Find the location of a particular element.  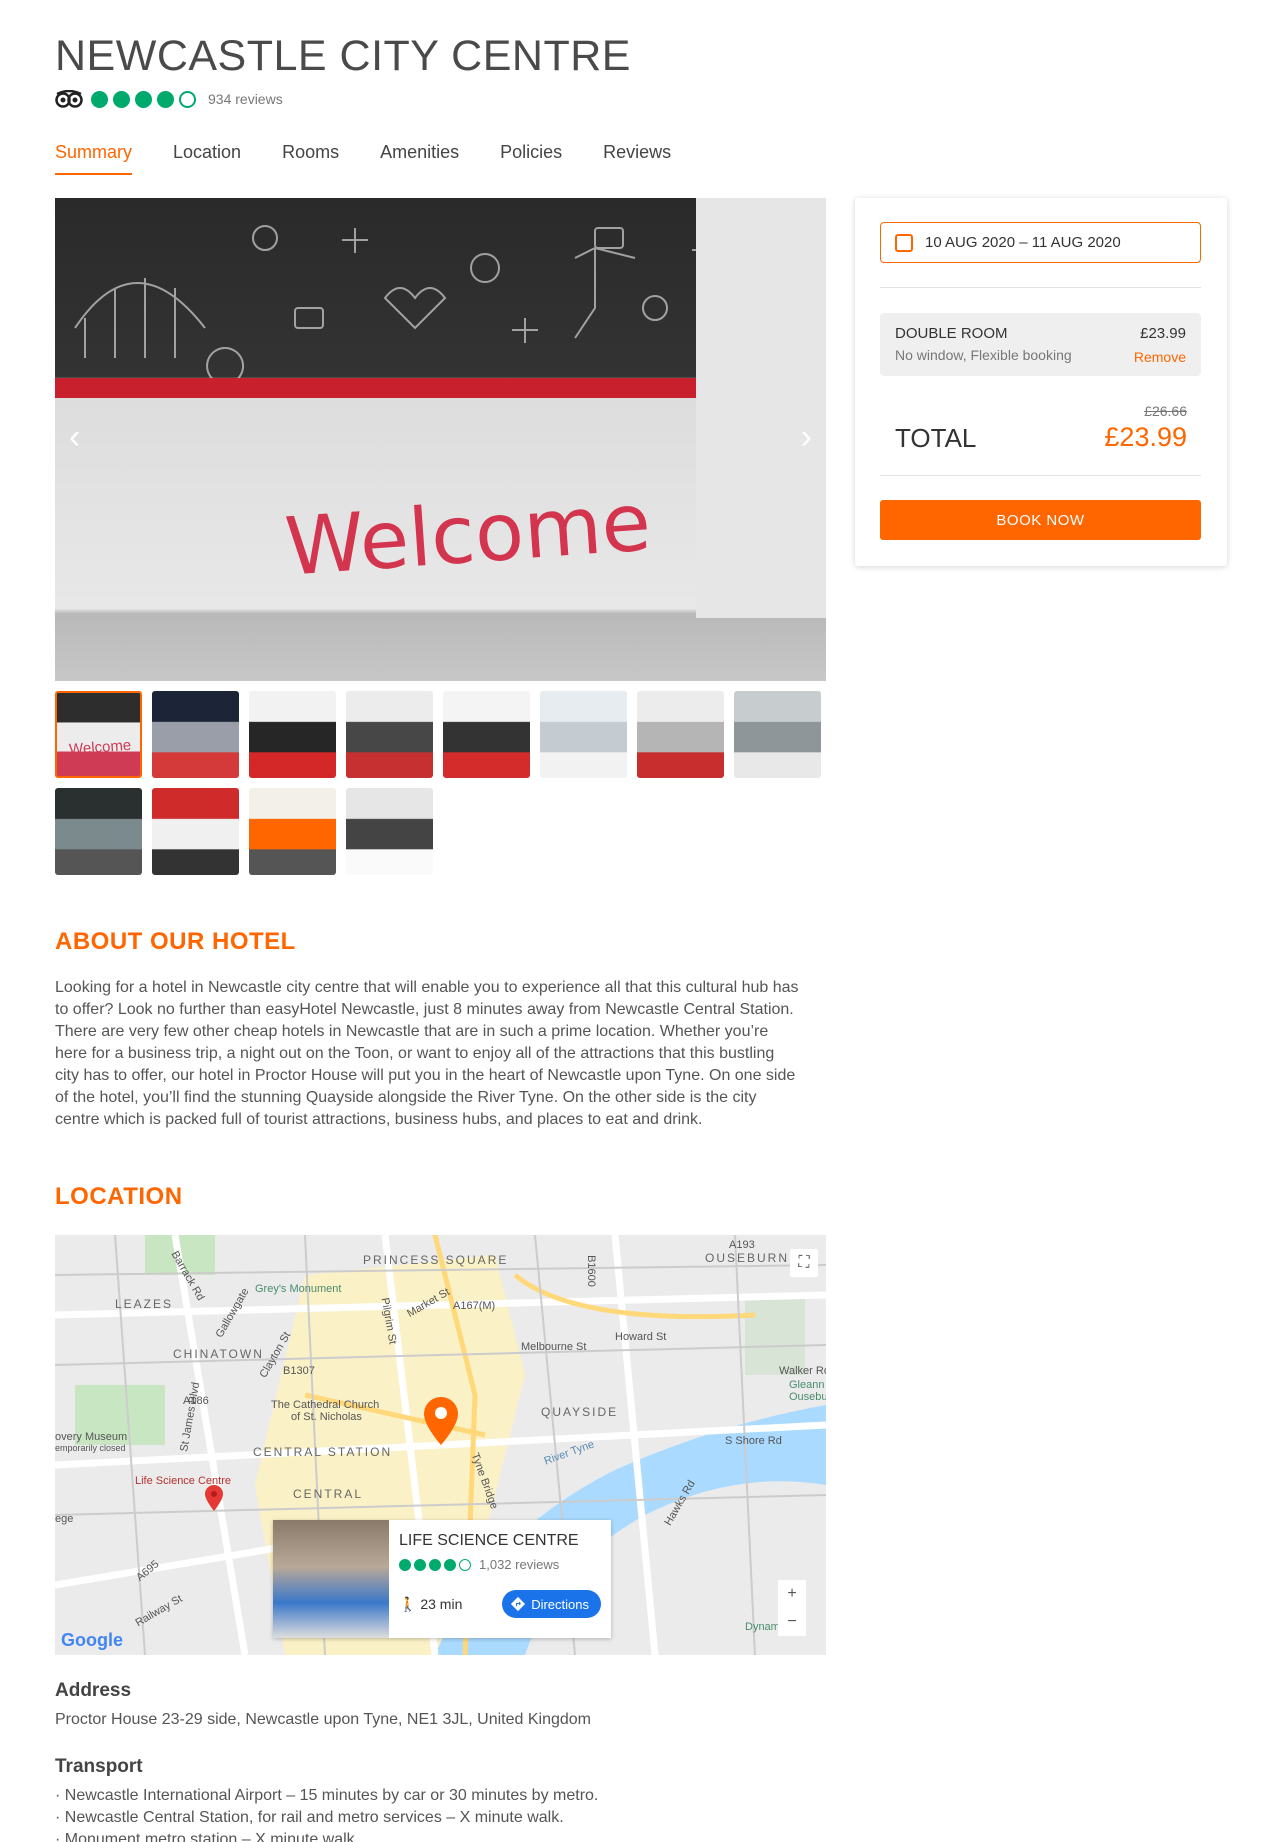

directions-icon is located at coordinates (518, 1604).